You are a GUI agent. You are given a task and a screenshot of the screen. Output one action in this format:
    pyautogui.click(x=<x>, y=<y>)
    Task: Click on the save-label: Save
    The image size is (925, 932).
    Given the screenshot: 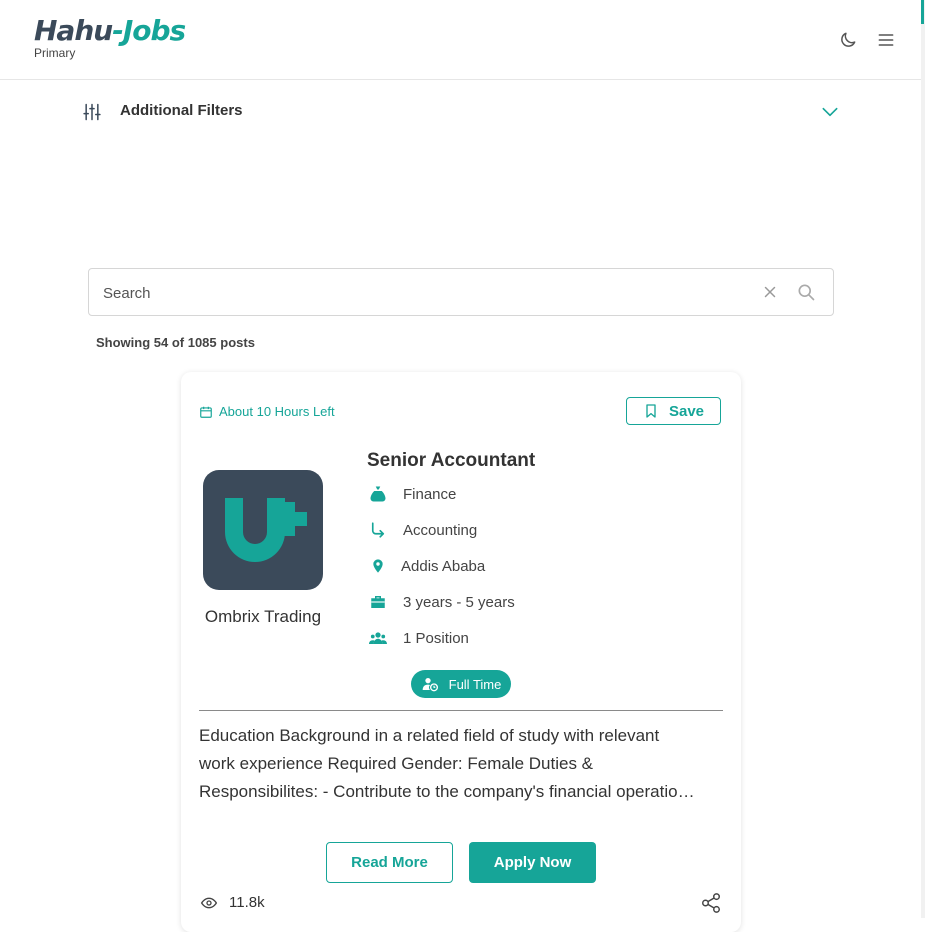 What is the action you would take?
    pyautogui.click(x=686, y=411)
    